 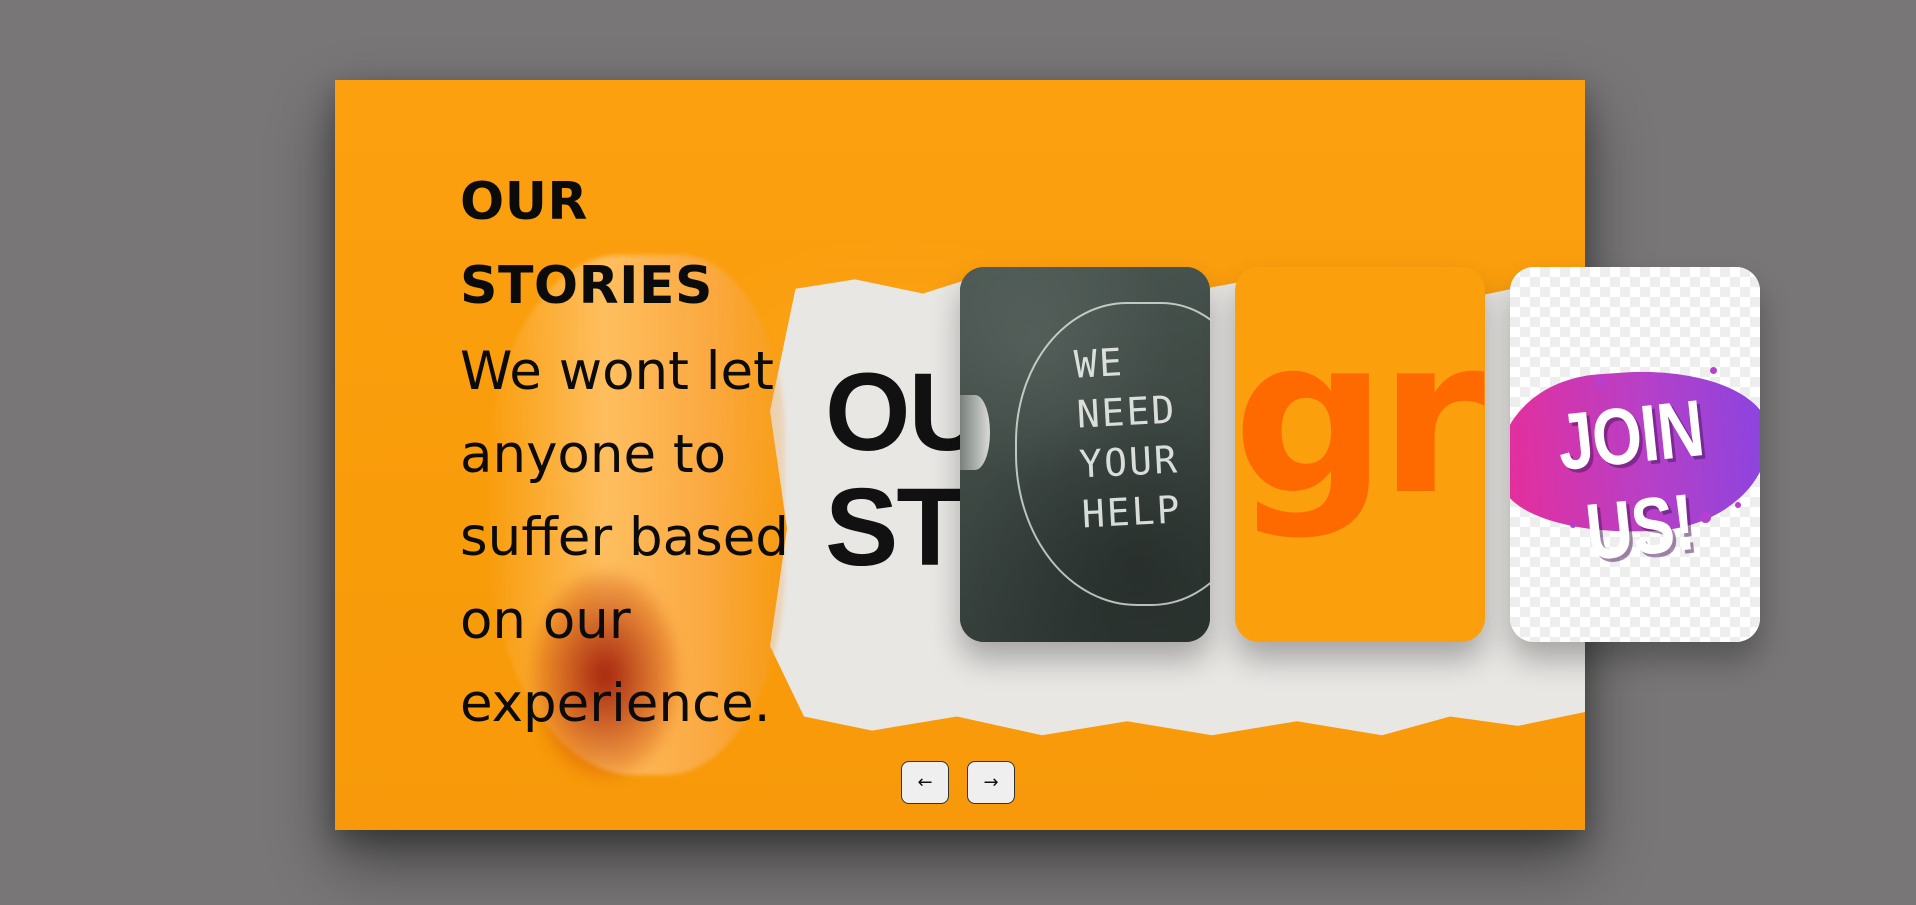 What do you see at coordinates (1127, 438) in the screenshot?
I see `card-help-text: WE NEED YOUR HELP` at bounding box center [1127, 438].